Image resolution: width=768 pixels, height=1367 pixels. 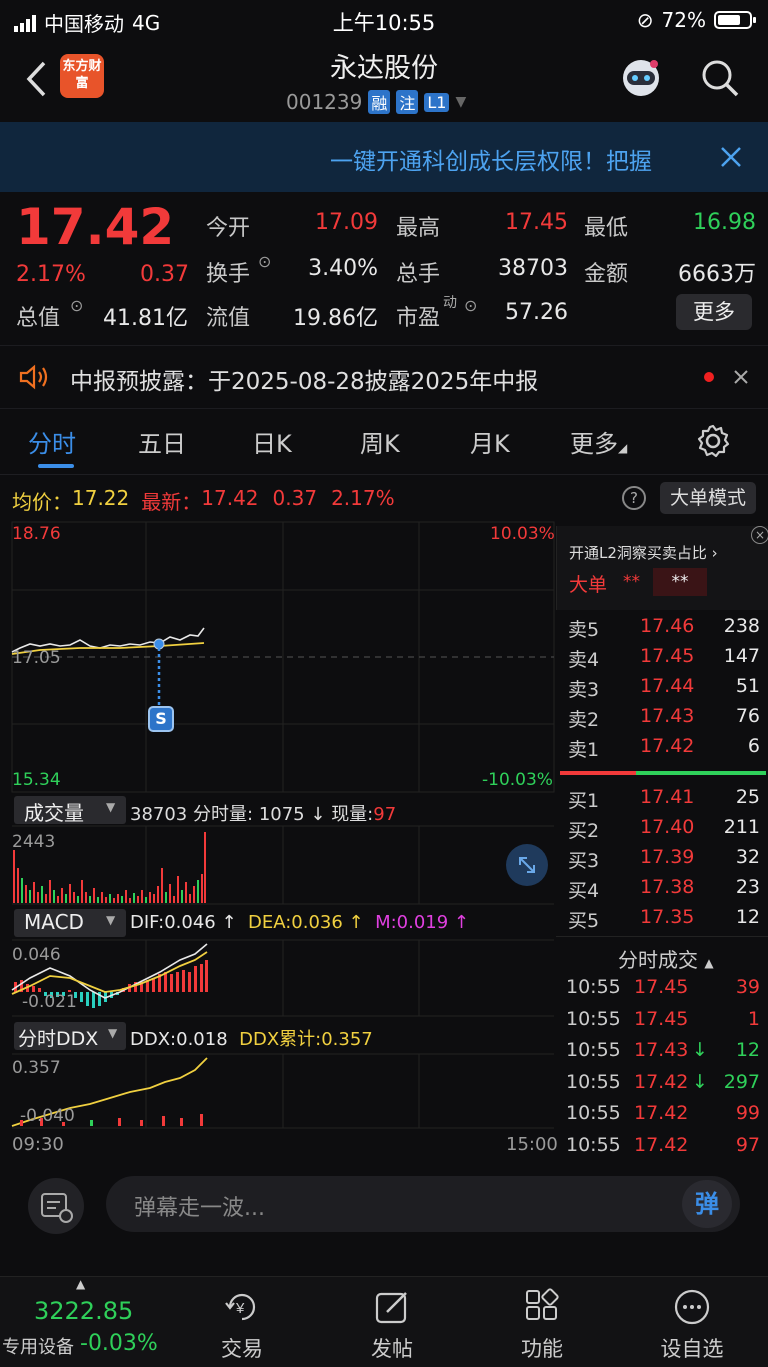 What do you see at coordinates (242, 1325) in the screenshot?
I see `nav-trade: ¥ 交易` at bounding box center [242, 1325].